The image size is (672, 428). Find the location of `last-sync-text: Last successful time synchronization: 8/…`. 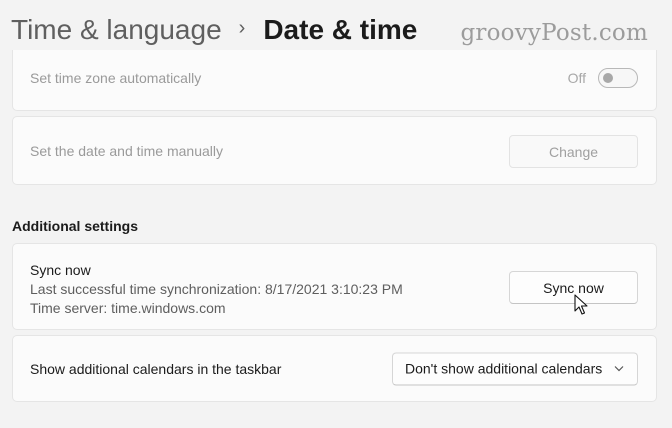

last-sync-text: Last successful time synchronization: 8/… is located at coordinates (216, 289).